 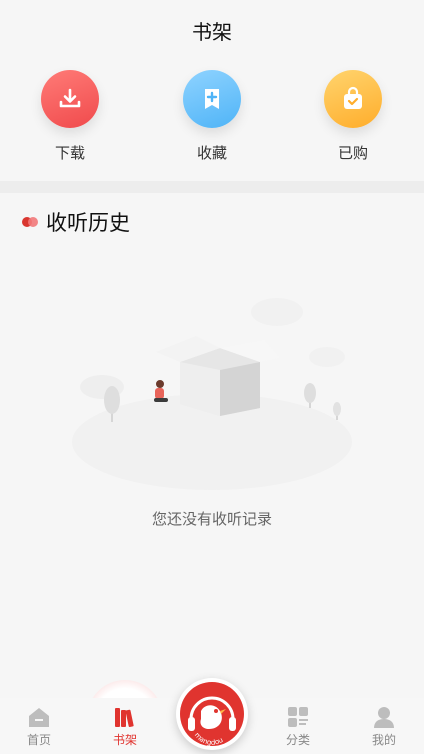 I want to click on quick-actions: 下载 收藏 已购, so click(x=212, y=121).